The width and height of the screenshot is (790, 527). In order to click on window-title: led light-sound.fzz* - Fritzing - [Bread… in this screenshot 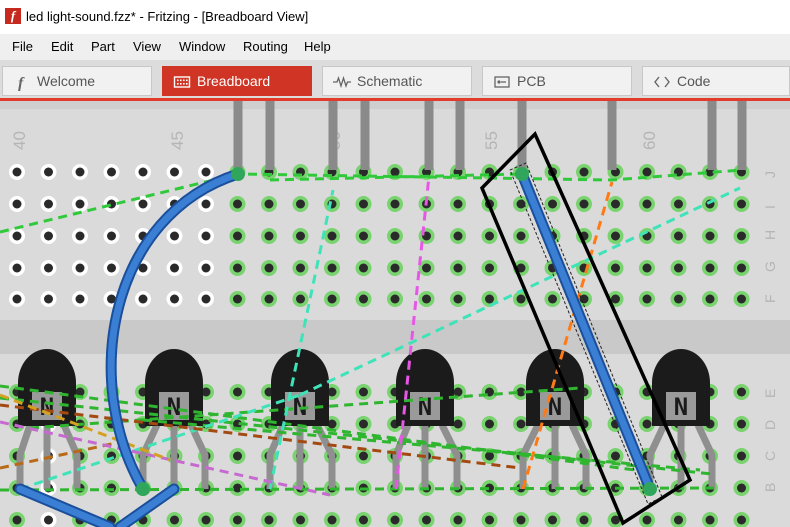, I will do `click(167, 16)`.